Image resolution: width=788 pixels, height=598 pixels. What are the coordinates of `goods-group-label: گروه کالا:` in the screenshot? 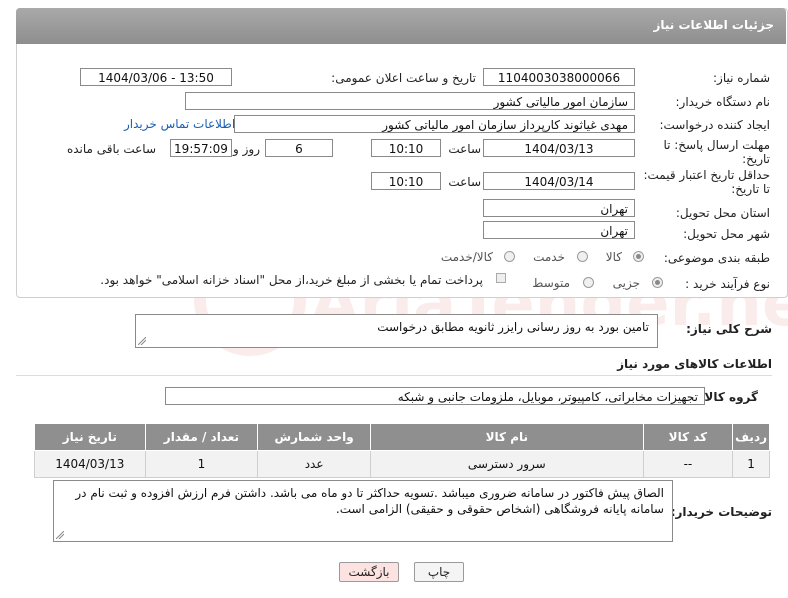 It's located at (728, 397).